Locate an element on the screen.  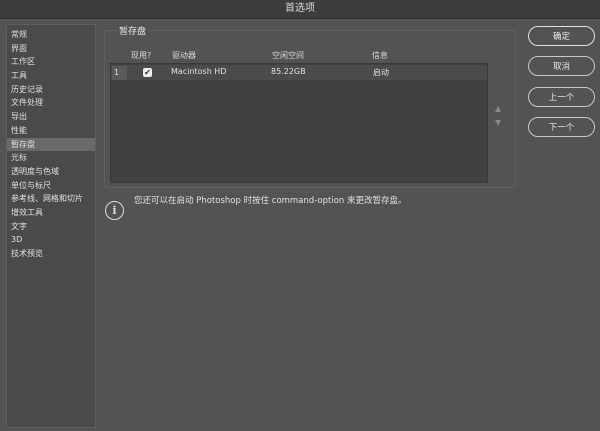
column-active: 现用? is located at coordinates (141, 55).